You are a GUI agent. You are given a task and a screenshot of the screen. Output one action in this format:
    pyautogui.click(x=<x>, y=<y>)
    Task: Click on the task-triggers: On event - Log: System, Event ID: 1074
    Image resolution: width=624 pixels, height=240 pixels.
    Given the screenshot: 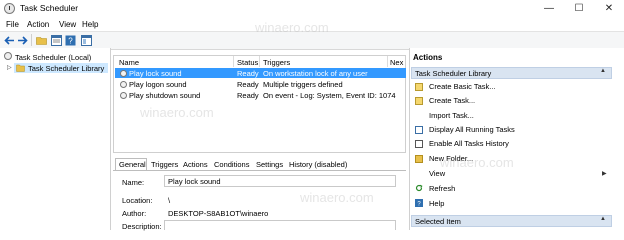 What is the action you would take?
    pyautogui.click(x=329, y=95)
    